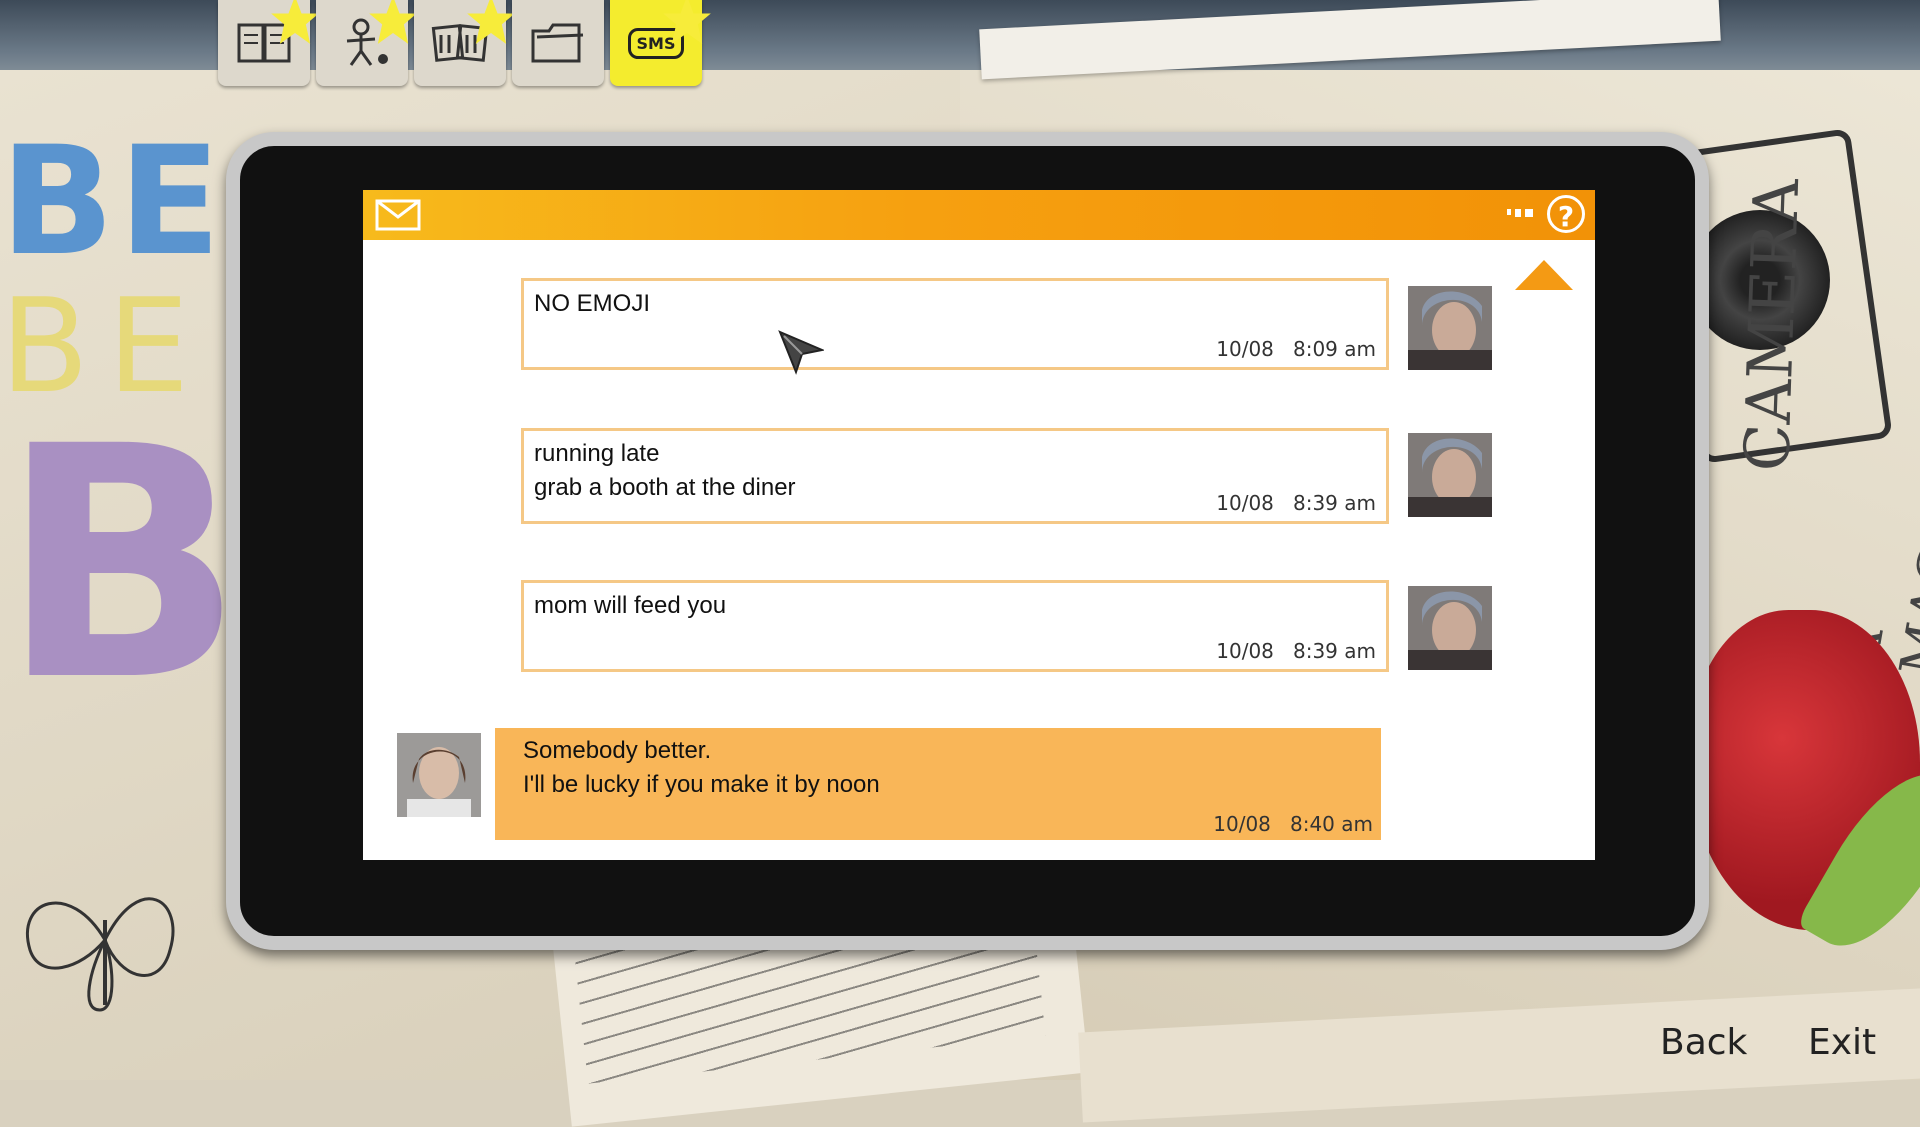 The image size is (1920, 1127). Describe the element at coordinates (630, 605) in the screenshot. I see `message-text: mom will feed you` at that location.